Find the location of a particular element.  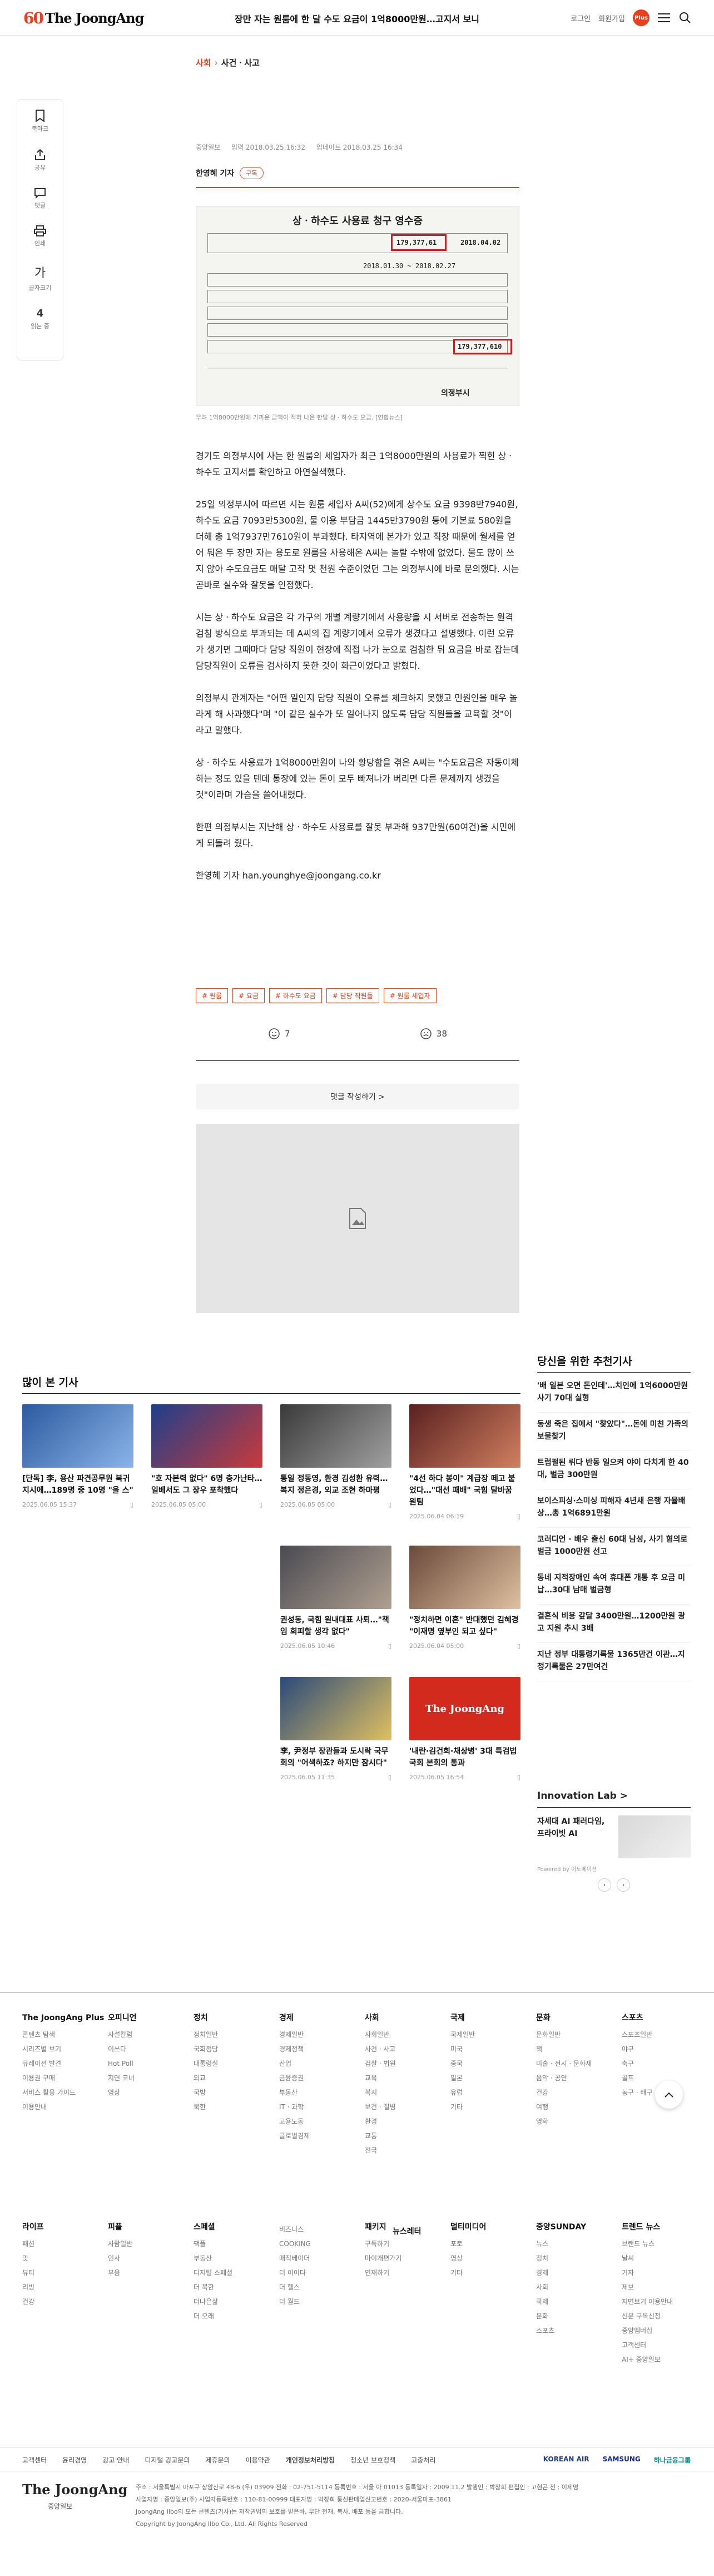

footer-link: 야구 is located at coordinates (638, 2049).